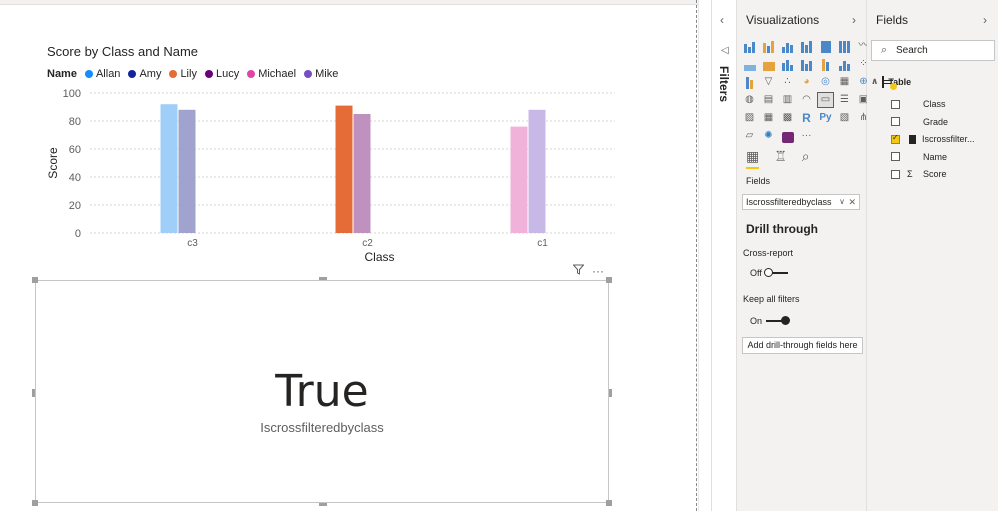  I want to click on expand-chevron-icon: ‹, so click(722, 20).